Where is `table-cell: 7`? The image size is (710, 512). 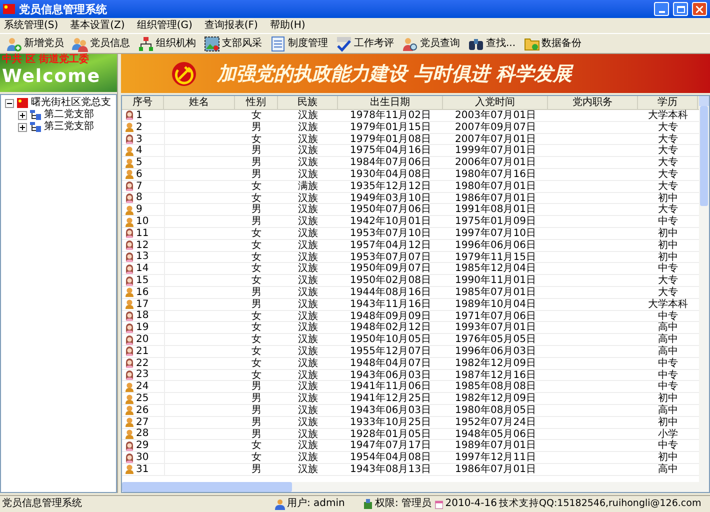
table-cell: 7 is located at coordinates (143, 186).